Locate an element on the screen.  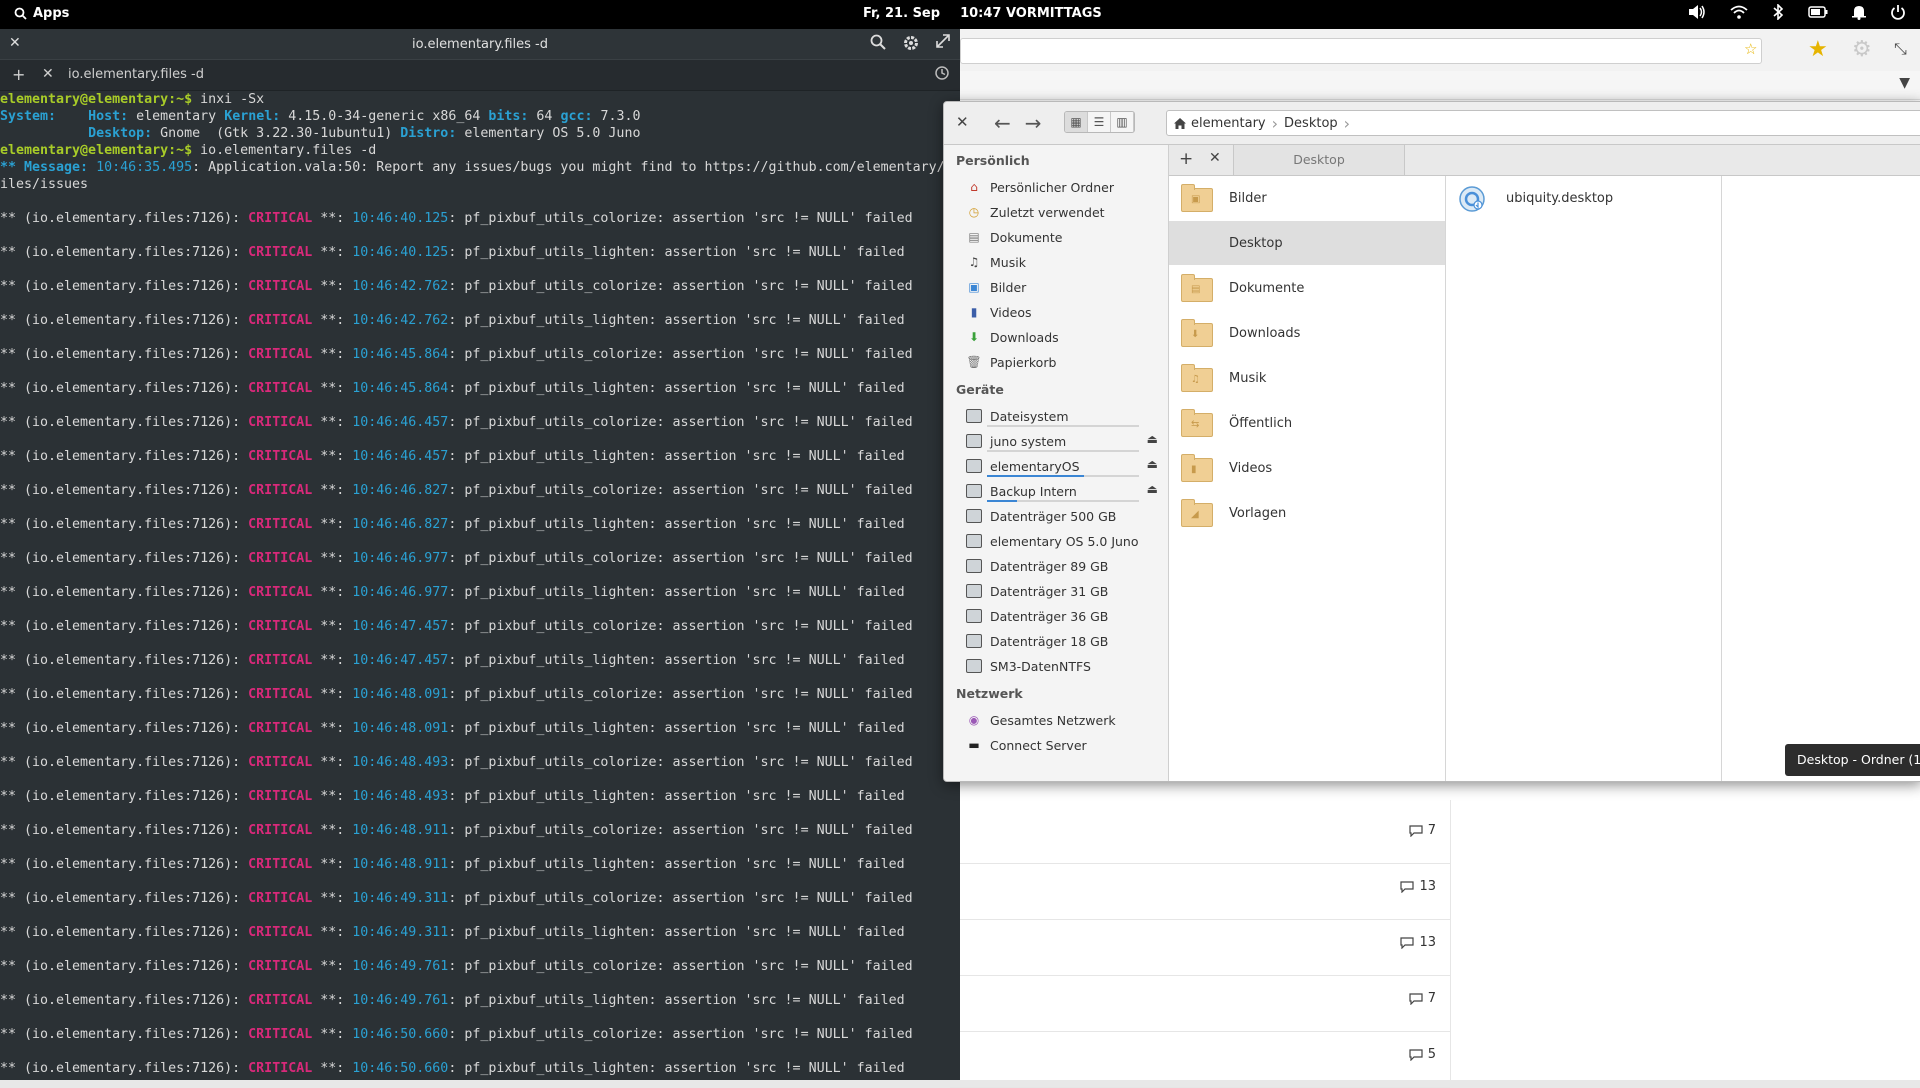
sidebar-item-backup-intern: Backup Intern ⏏ is located at coordinates (1064, 491).